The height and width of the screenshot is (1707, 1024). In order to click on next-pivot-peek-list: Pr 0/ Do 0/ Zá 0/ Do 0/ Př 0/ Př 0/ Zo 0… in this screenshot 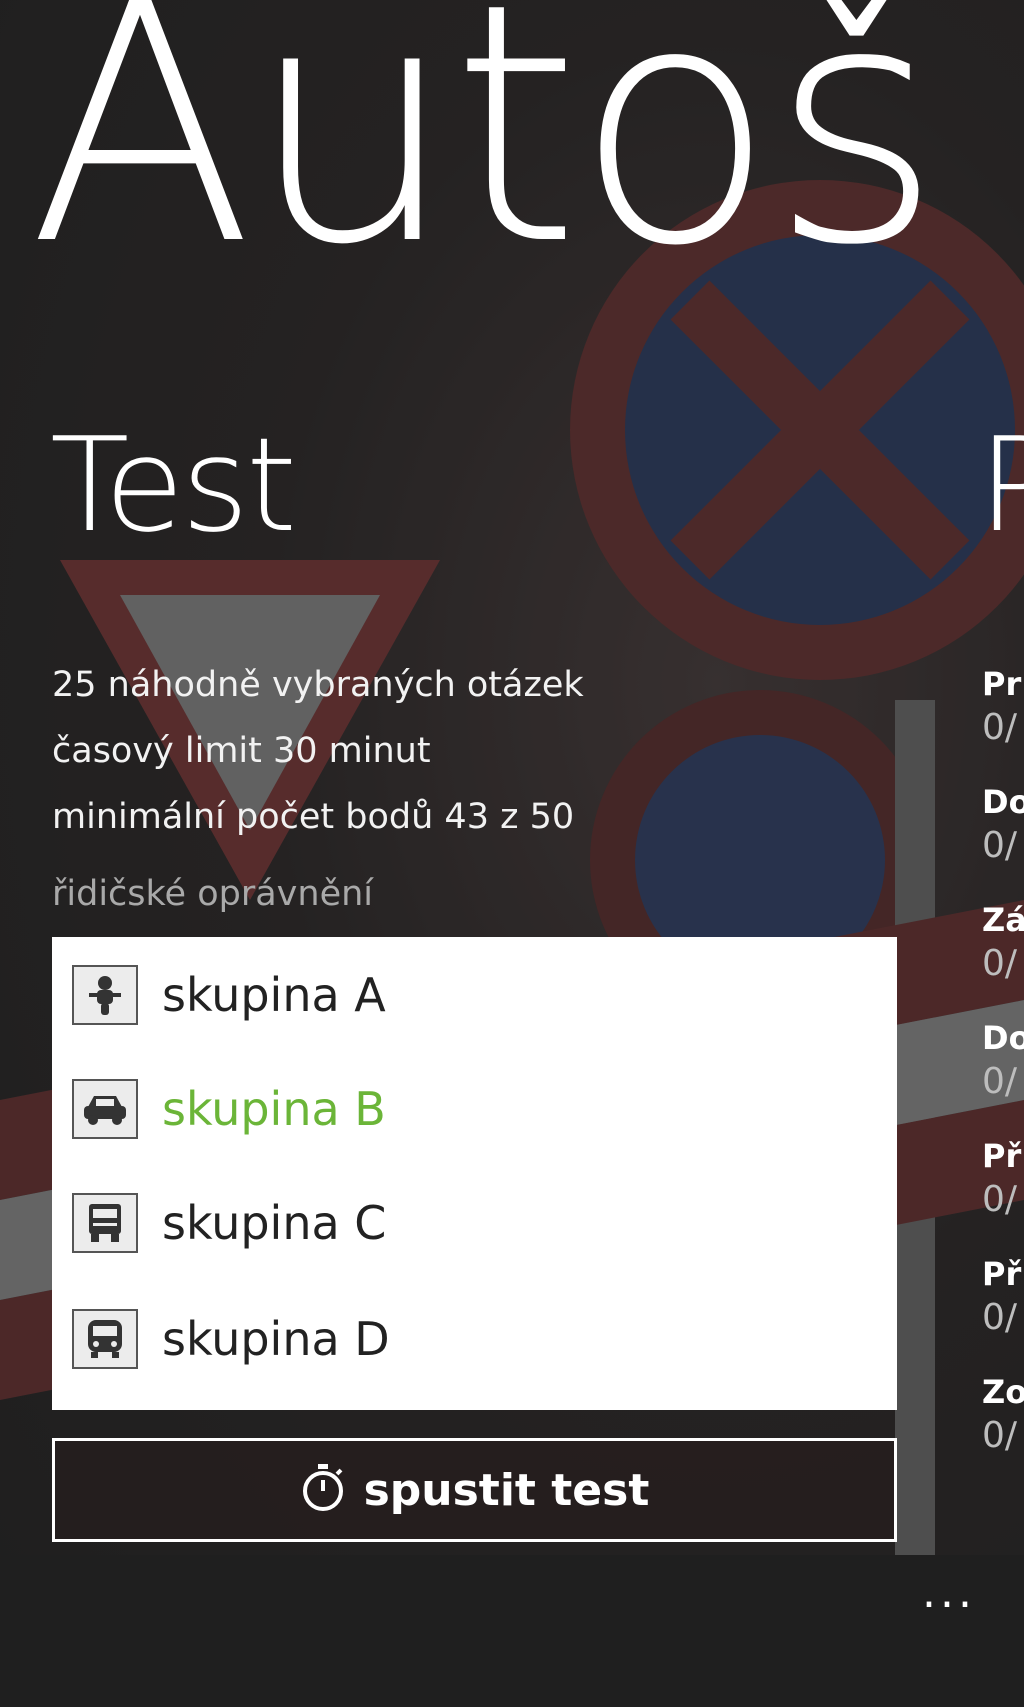, I will do `click(1003, 1078)`.